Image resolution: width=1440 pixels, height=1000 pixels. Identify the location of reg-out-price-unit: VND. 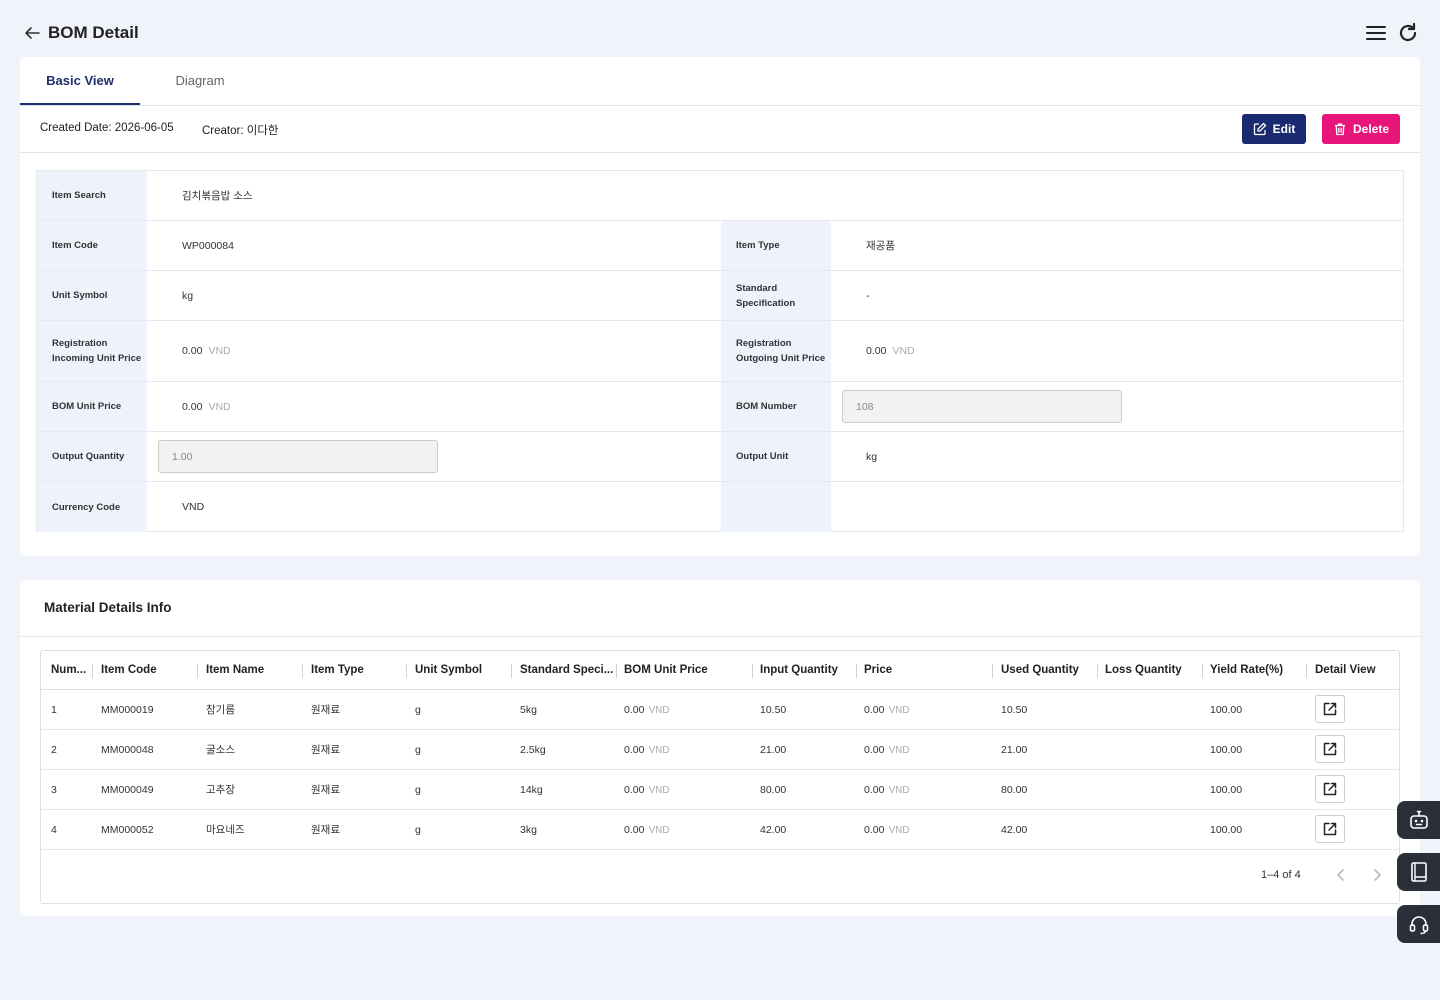
(903, 351).